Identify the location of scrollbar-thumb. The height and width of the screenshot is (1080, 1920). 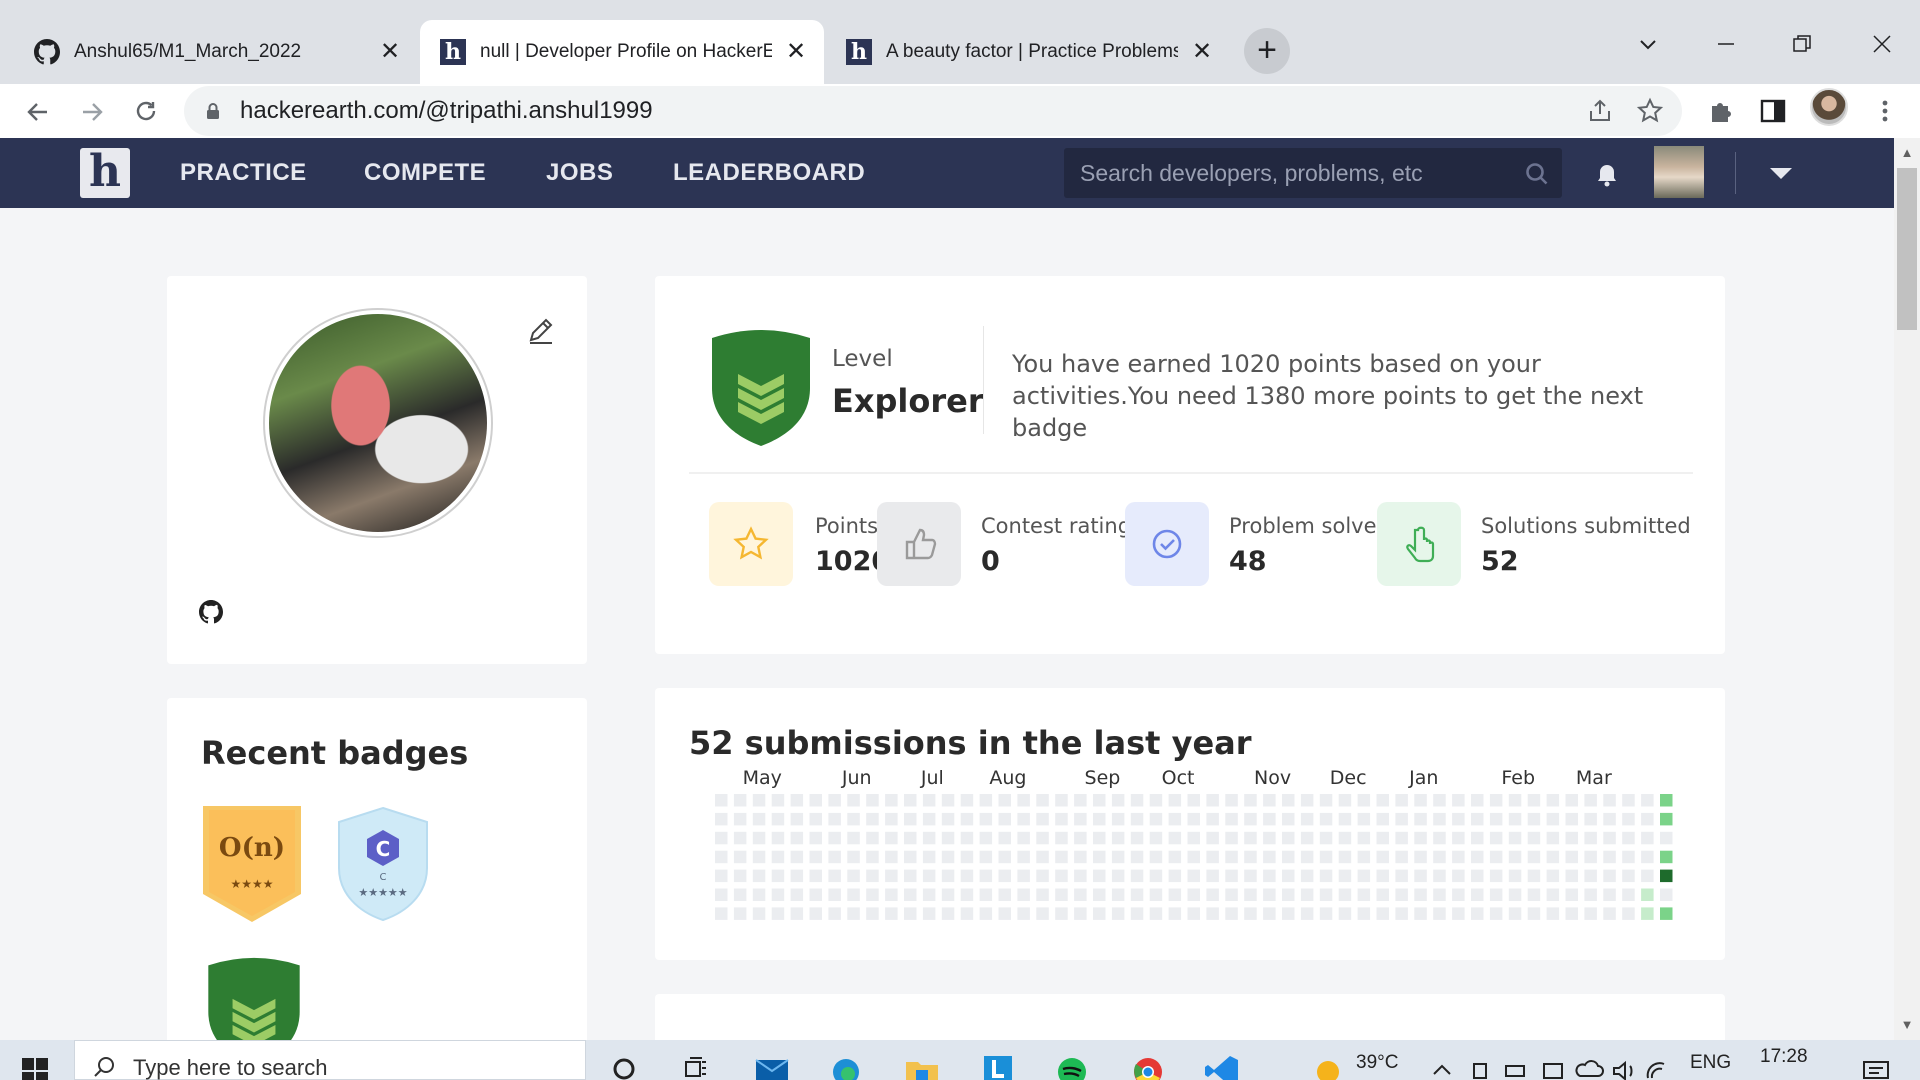
(1907, 249).